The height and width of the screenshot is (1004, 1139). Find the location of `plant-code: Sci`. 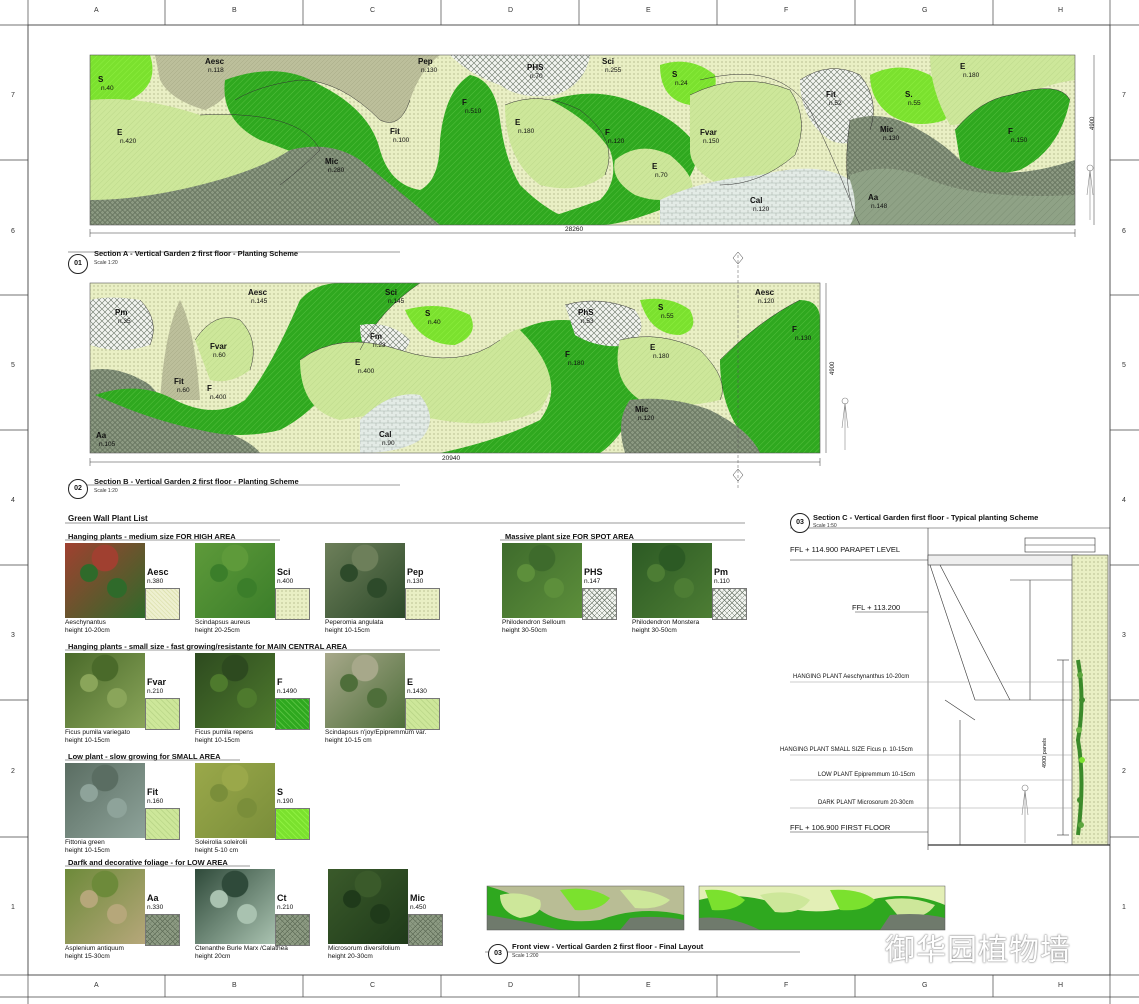

plant-code: Sci is located at coordinates (284, 572).